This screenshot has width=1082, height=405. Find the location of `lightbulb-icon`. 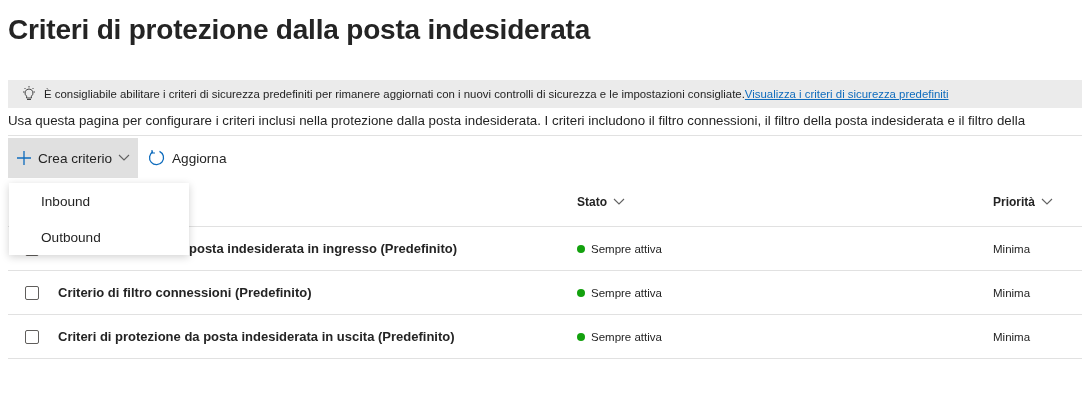

lightbulb-icon is located at coordinates (29, 94).